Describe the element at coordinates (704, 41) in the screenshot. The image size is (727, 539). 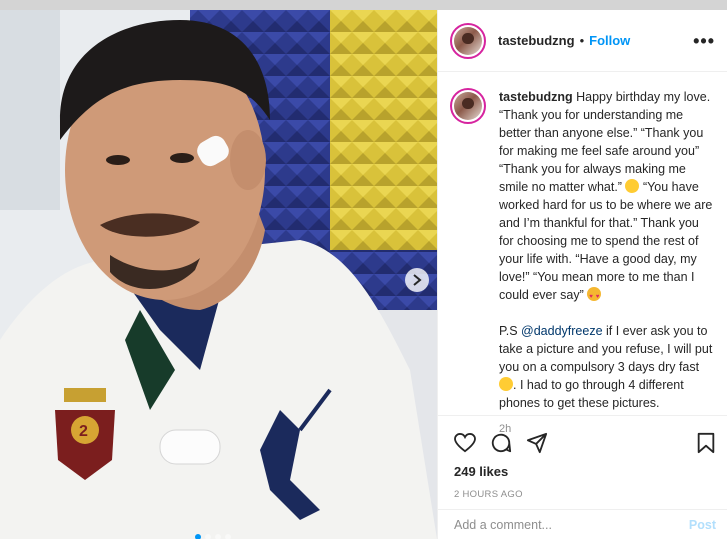
I see `more-options-icon: •••` at that location.